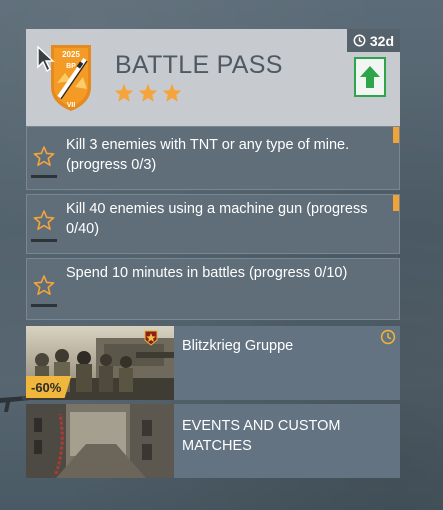  I want to click on mode-card-blitzkrieg: -60% Blitzkrieg Gruppe, so click(213, 363).